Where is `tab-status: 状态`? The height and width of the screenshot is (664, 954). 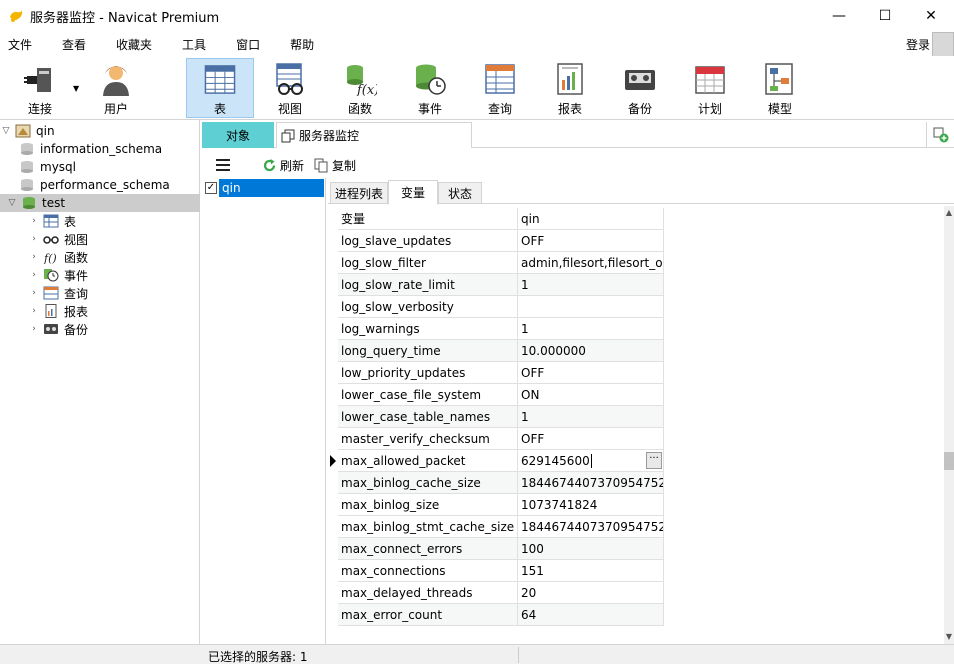
tab-status: 状态 is located at coordinates (460, 193).